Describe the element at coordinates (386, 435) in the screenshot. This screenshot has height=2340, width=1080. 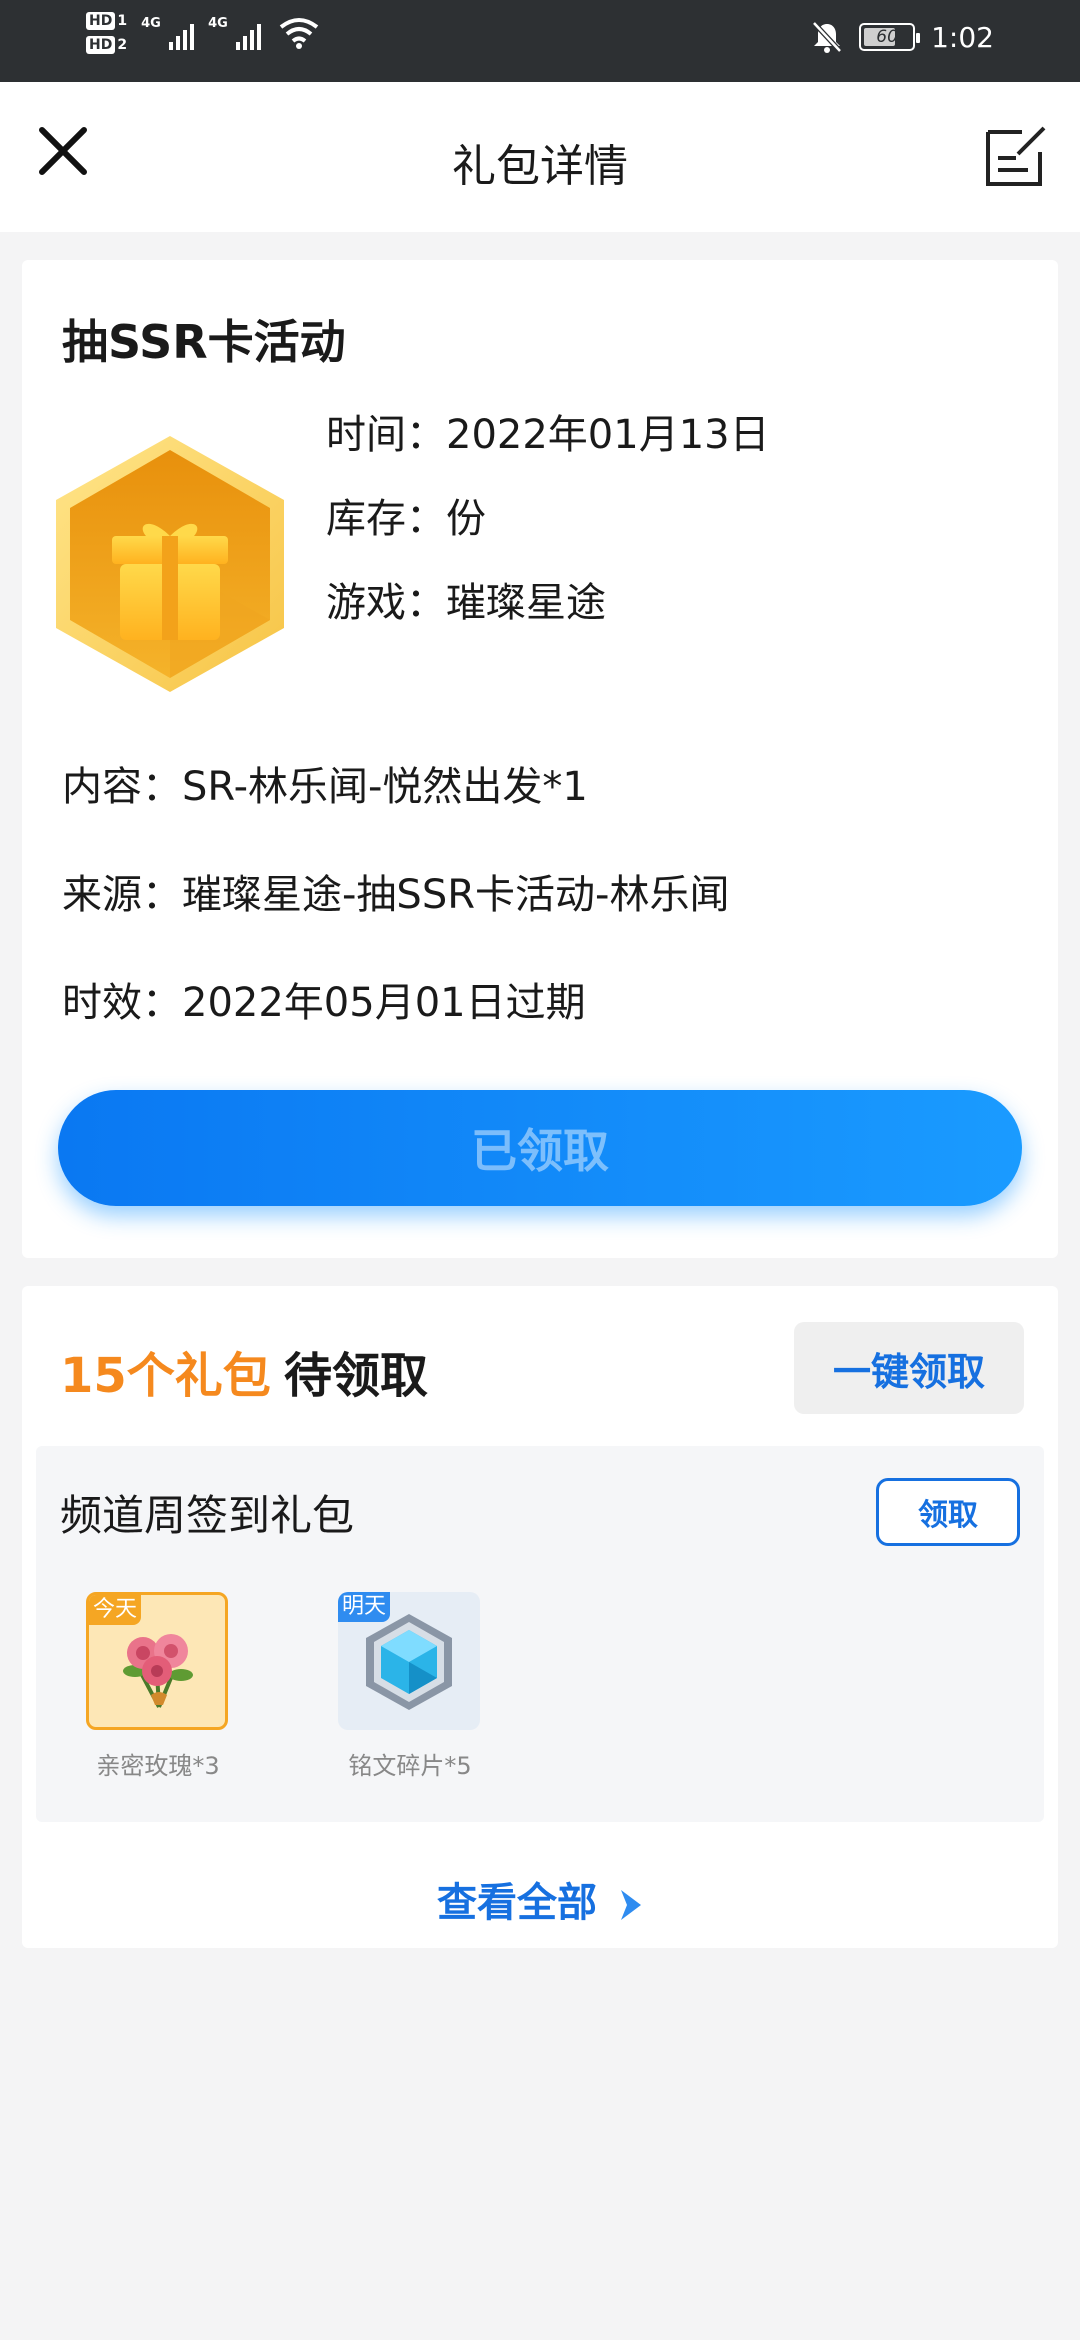
I see `time-label: 时间：` at that location.